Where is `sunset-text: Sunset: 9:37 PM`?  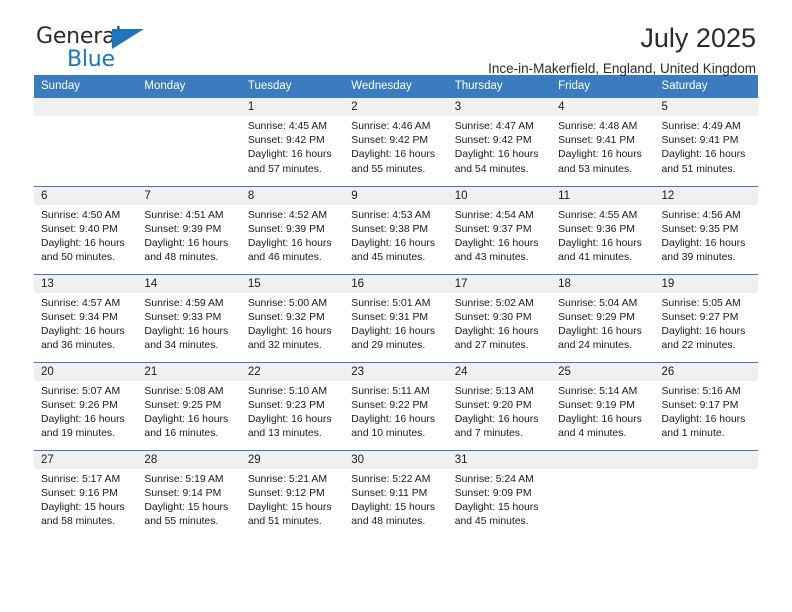
sunset-text: Sunset: 9:37 PM is located at coordinates (493, 229).